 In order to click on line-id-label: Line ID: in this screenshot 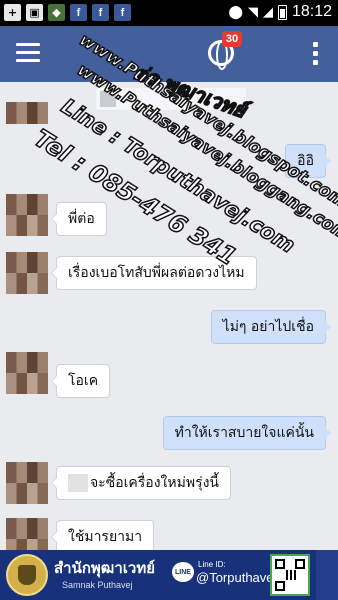, I will do `click(212, 564)`.